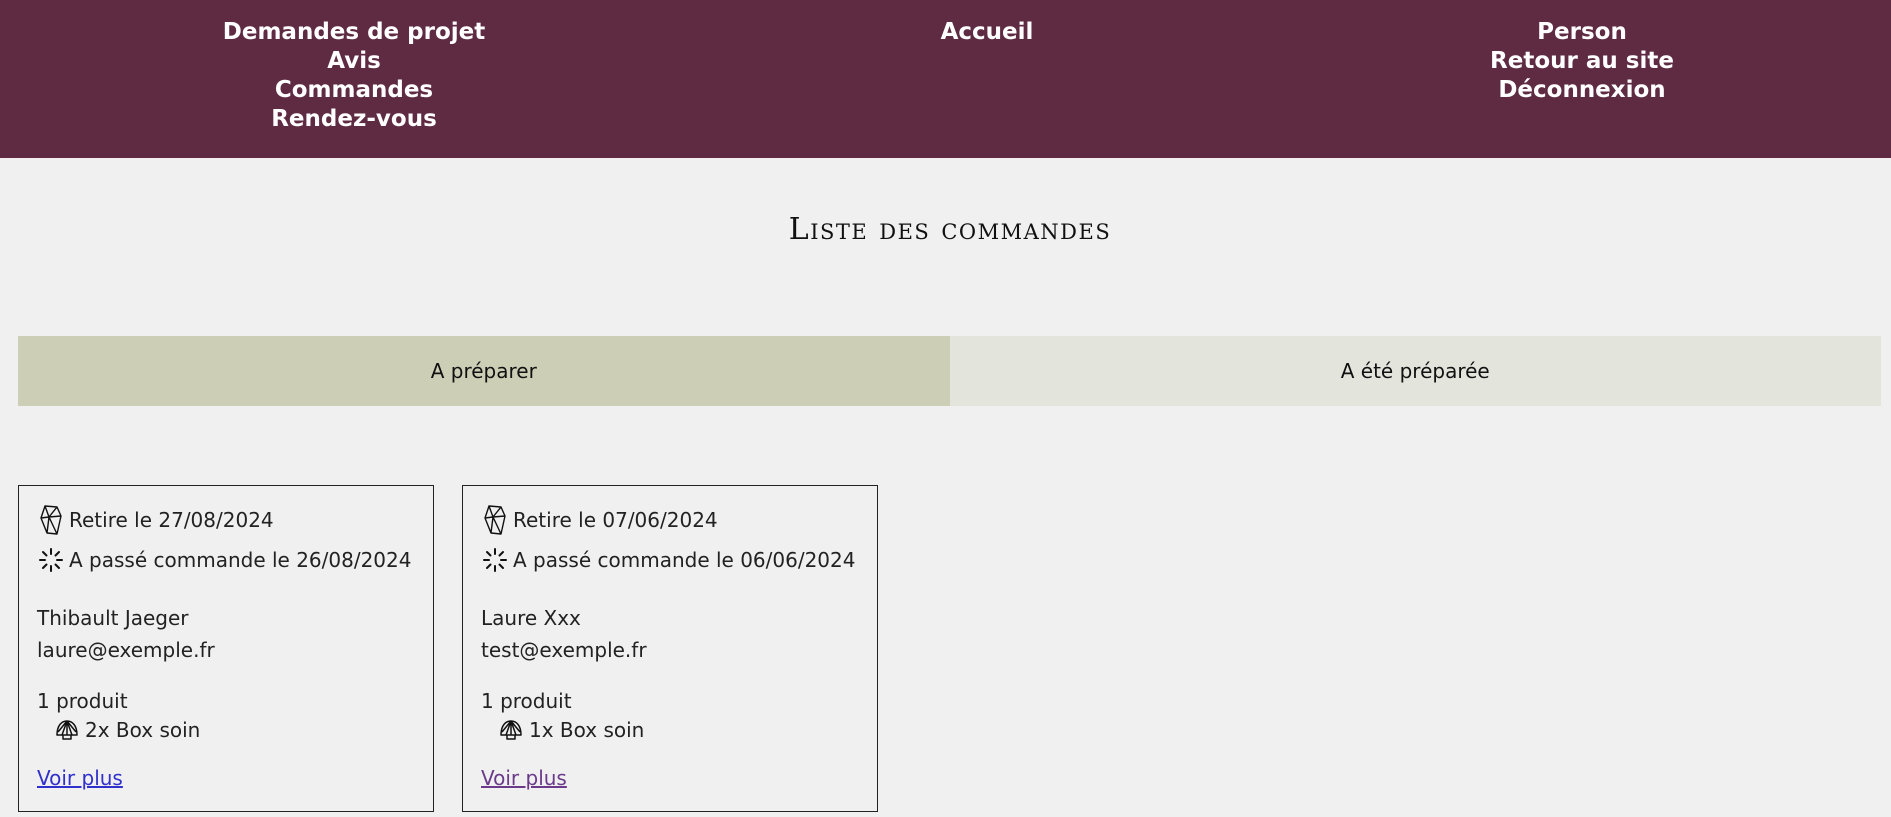  I want to click on pickup-date: Retire le 07/06/2024, so click(615, 520).